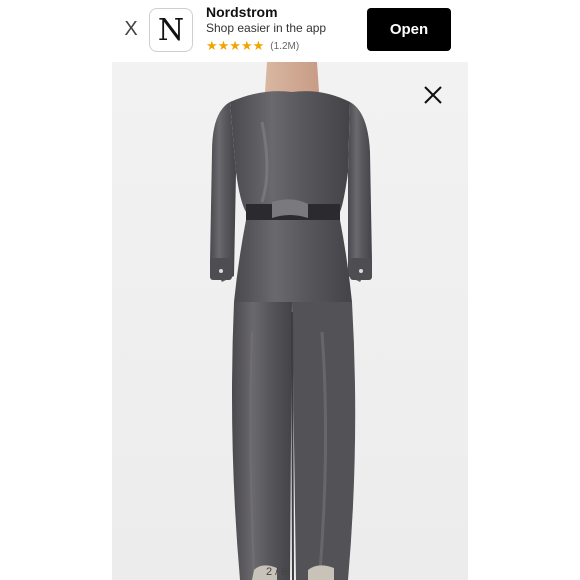  I want to click on app-rating: ★★★★★ (1.2M), so click(252, 46).